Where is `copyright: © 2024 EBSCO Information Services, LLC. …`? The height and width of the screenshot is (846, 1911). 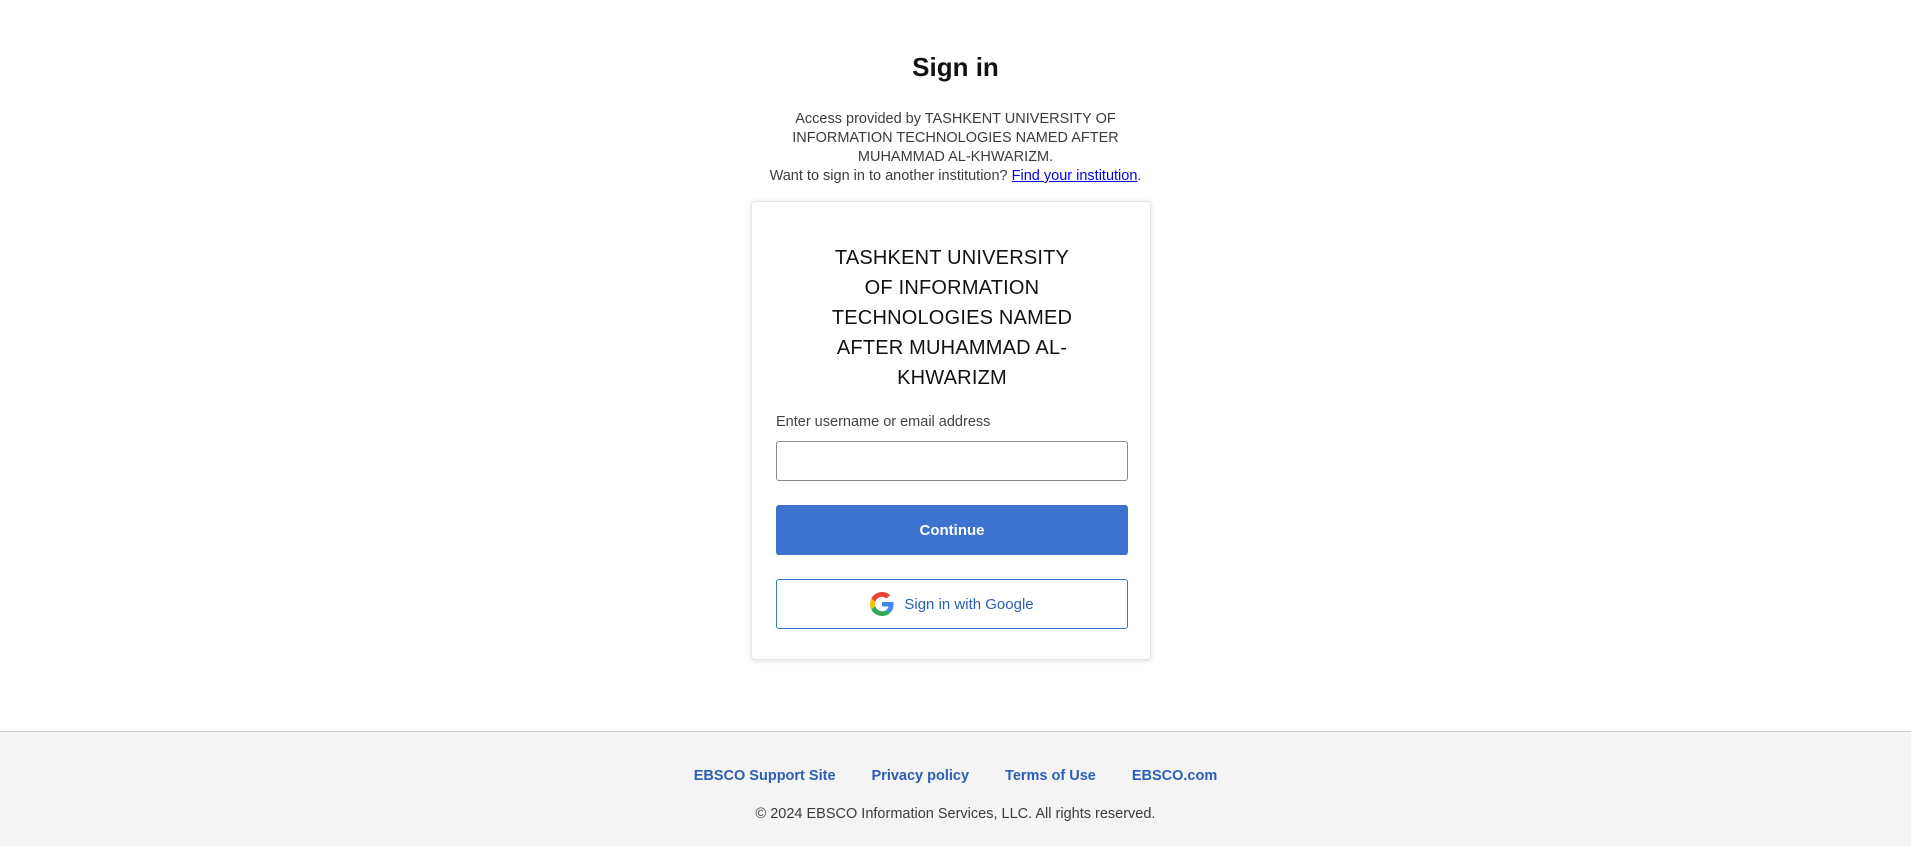 copyright: © 2024 EBSCO Information Services, LLC. … is located at coordinates (955, 814).